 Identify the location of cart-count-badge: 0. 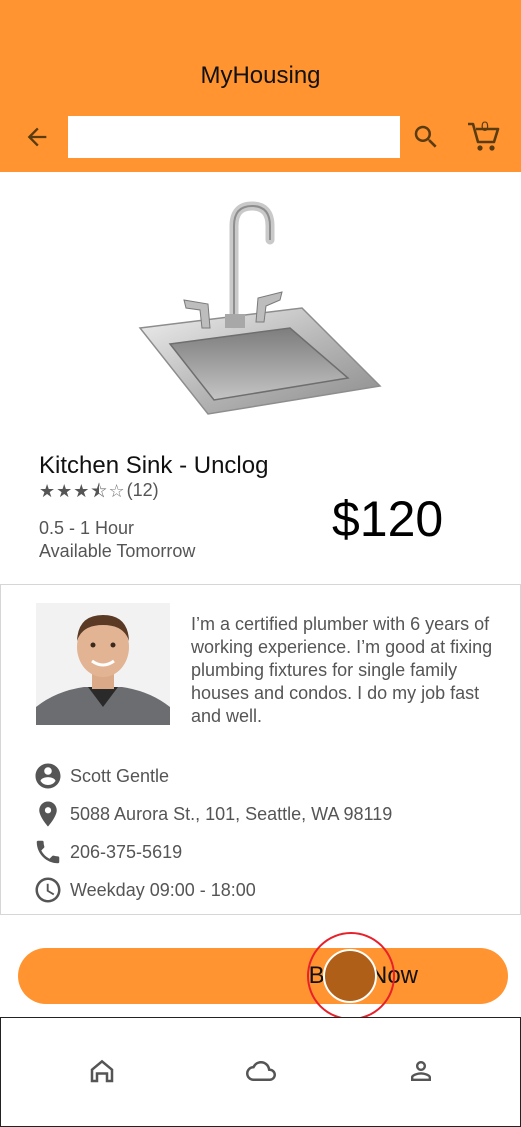
(485, 126).